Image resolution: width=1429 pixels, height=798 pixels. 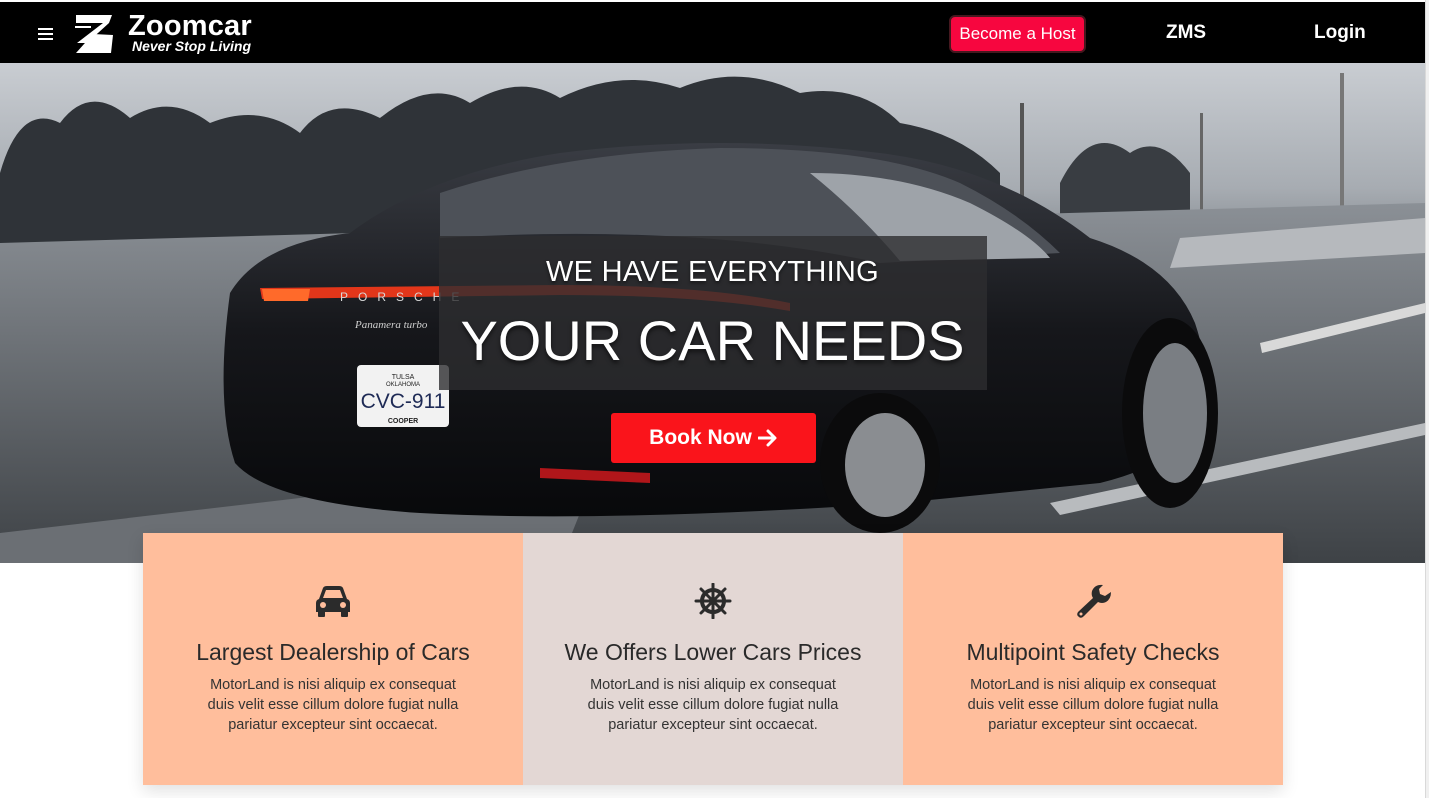 What do you see at coordinates (767, 438) in the screenshot?
I see `arrow-right-icon` at bounding box center [767, 438].